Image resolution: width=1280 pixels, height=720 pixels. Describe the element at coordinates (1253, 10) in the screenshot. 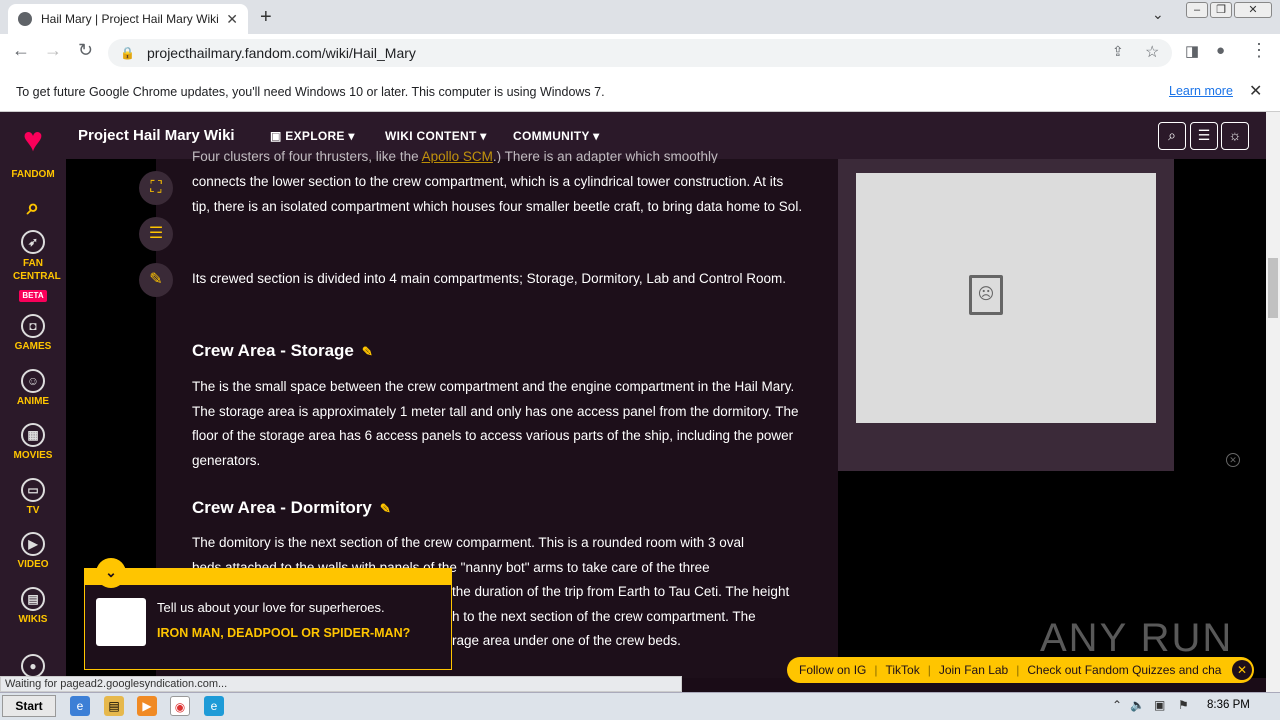

I see `close-window-button: ✕` at that location.